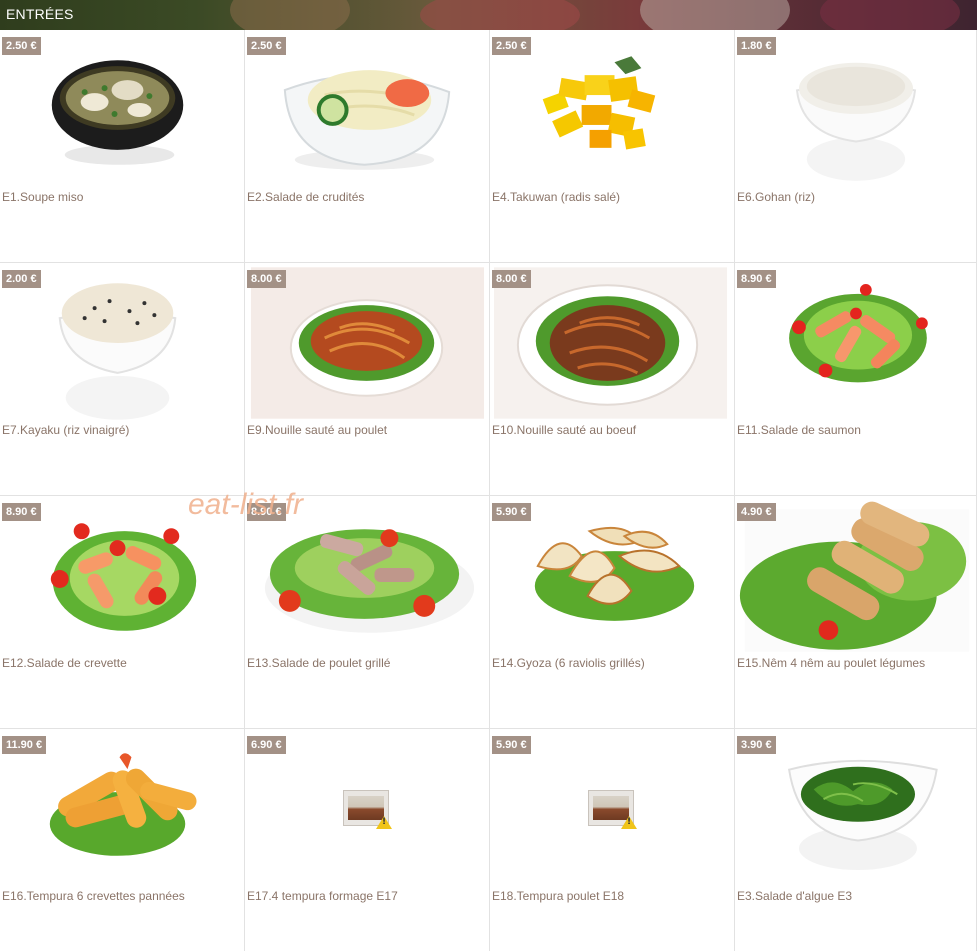 The image size is (977, 951). What do you see at coordinates (488, 15) in the screenshot?
I see `category-header: ENTRÉES` at bounding box center [488, 15].